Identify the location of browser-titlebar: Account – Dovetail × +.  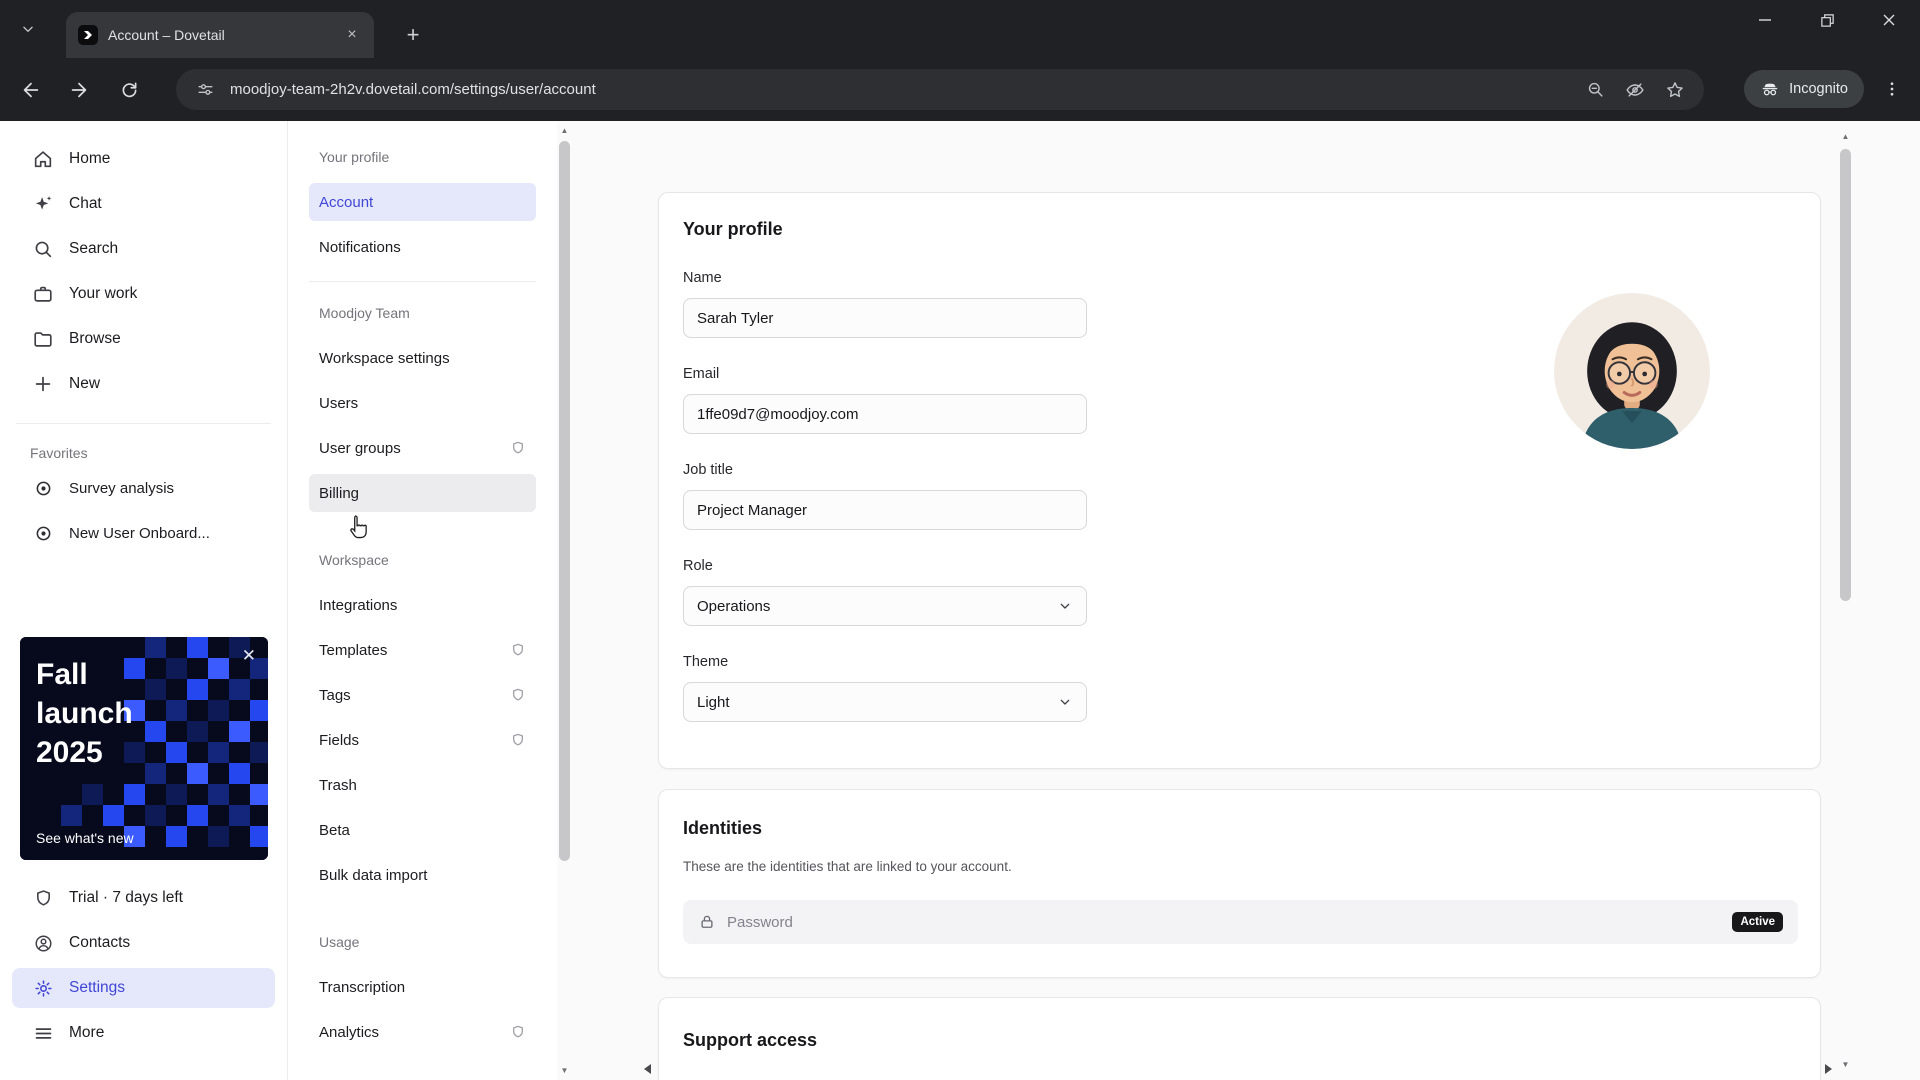
(960, 29).